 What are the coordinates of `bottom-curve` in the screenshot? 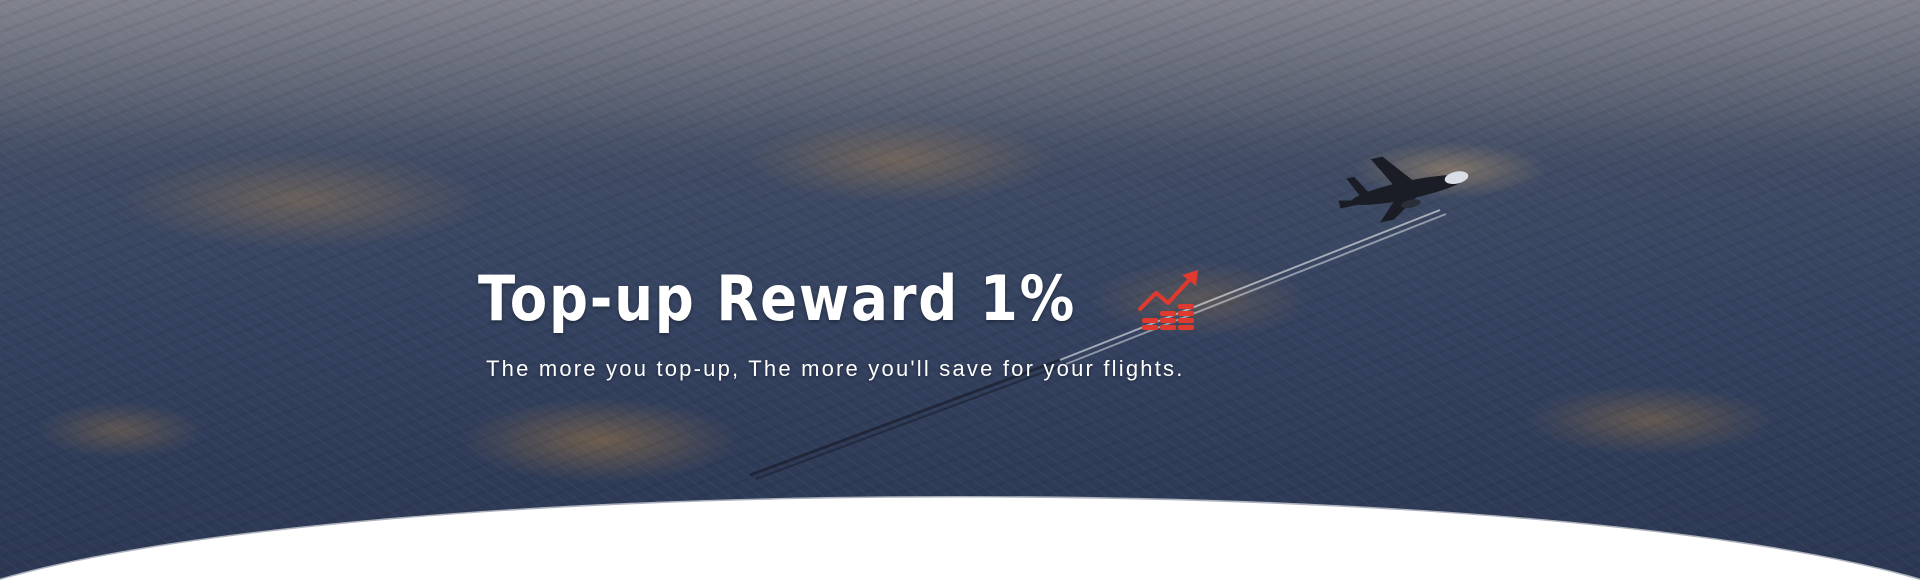 It's located at (960, 538).